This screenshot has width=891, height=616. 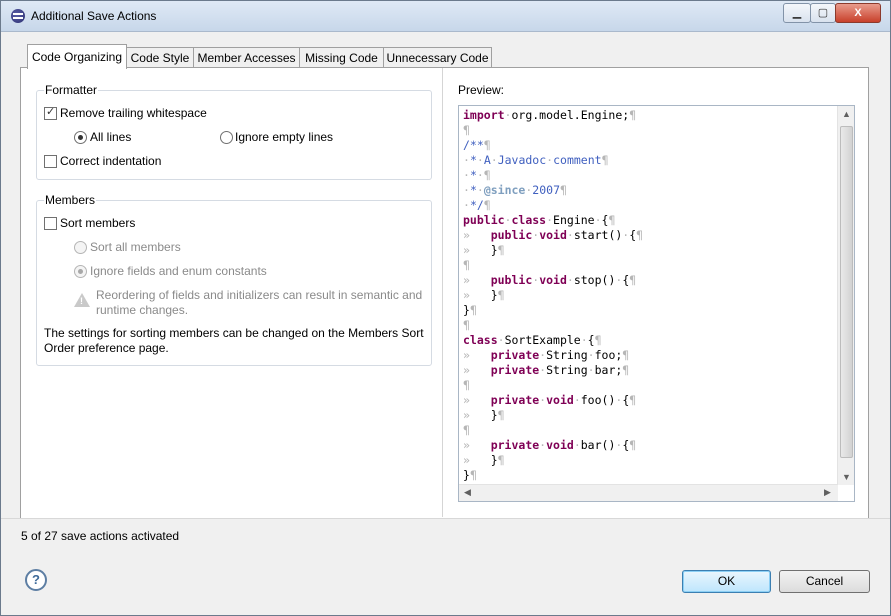 What do you see at coordinates (36, 580) in the screenshot?
I see `help-icon: ?` at bounding box center [36, 580].